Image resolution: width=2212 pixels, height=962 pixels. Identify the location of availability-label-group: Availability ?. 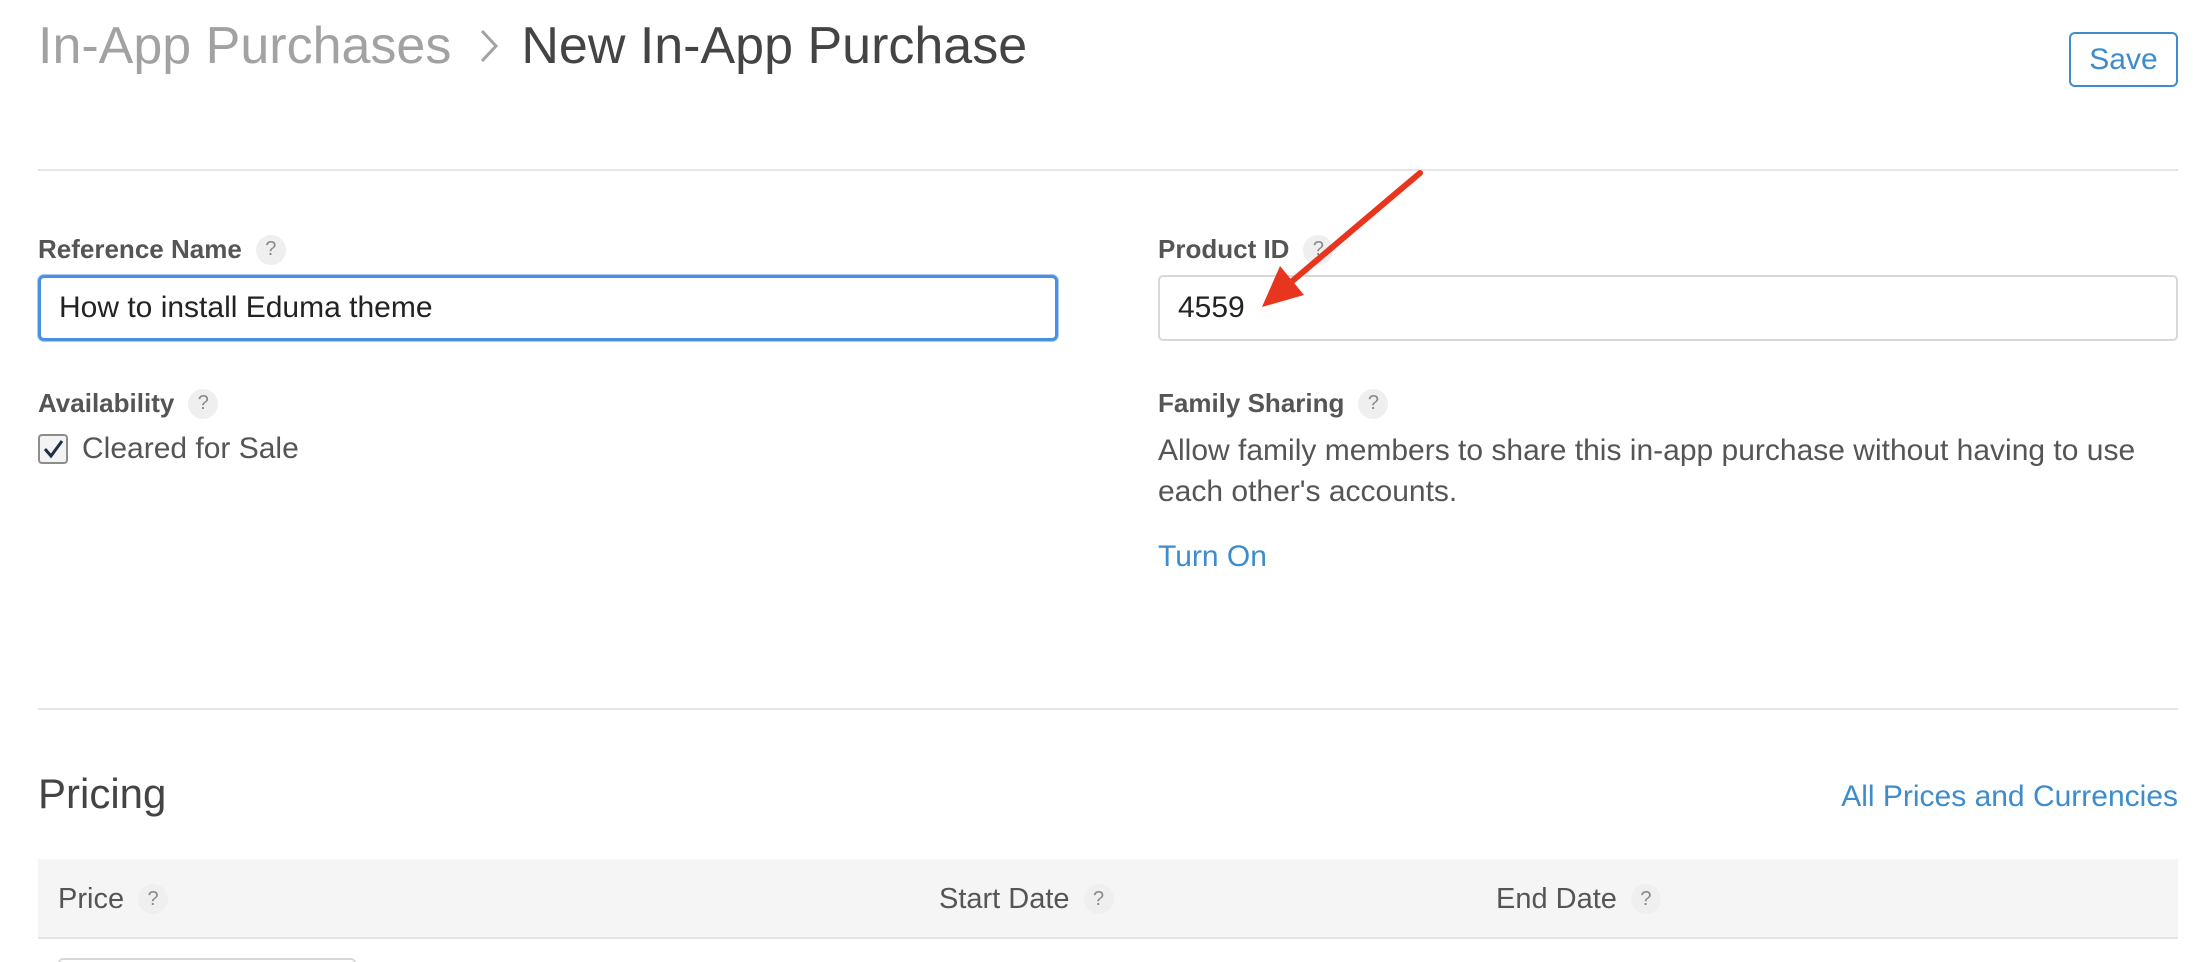
(128, 403).